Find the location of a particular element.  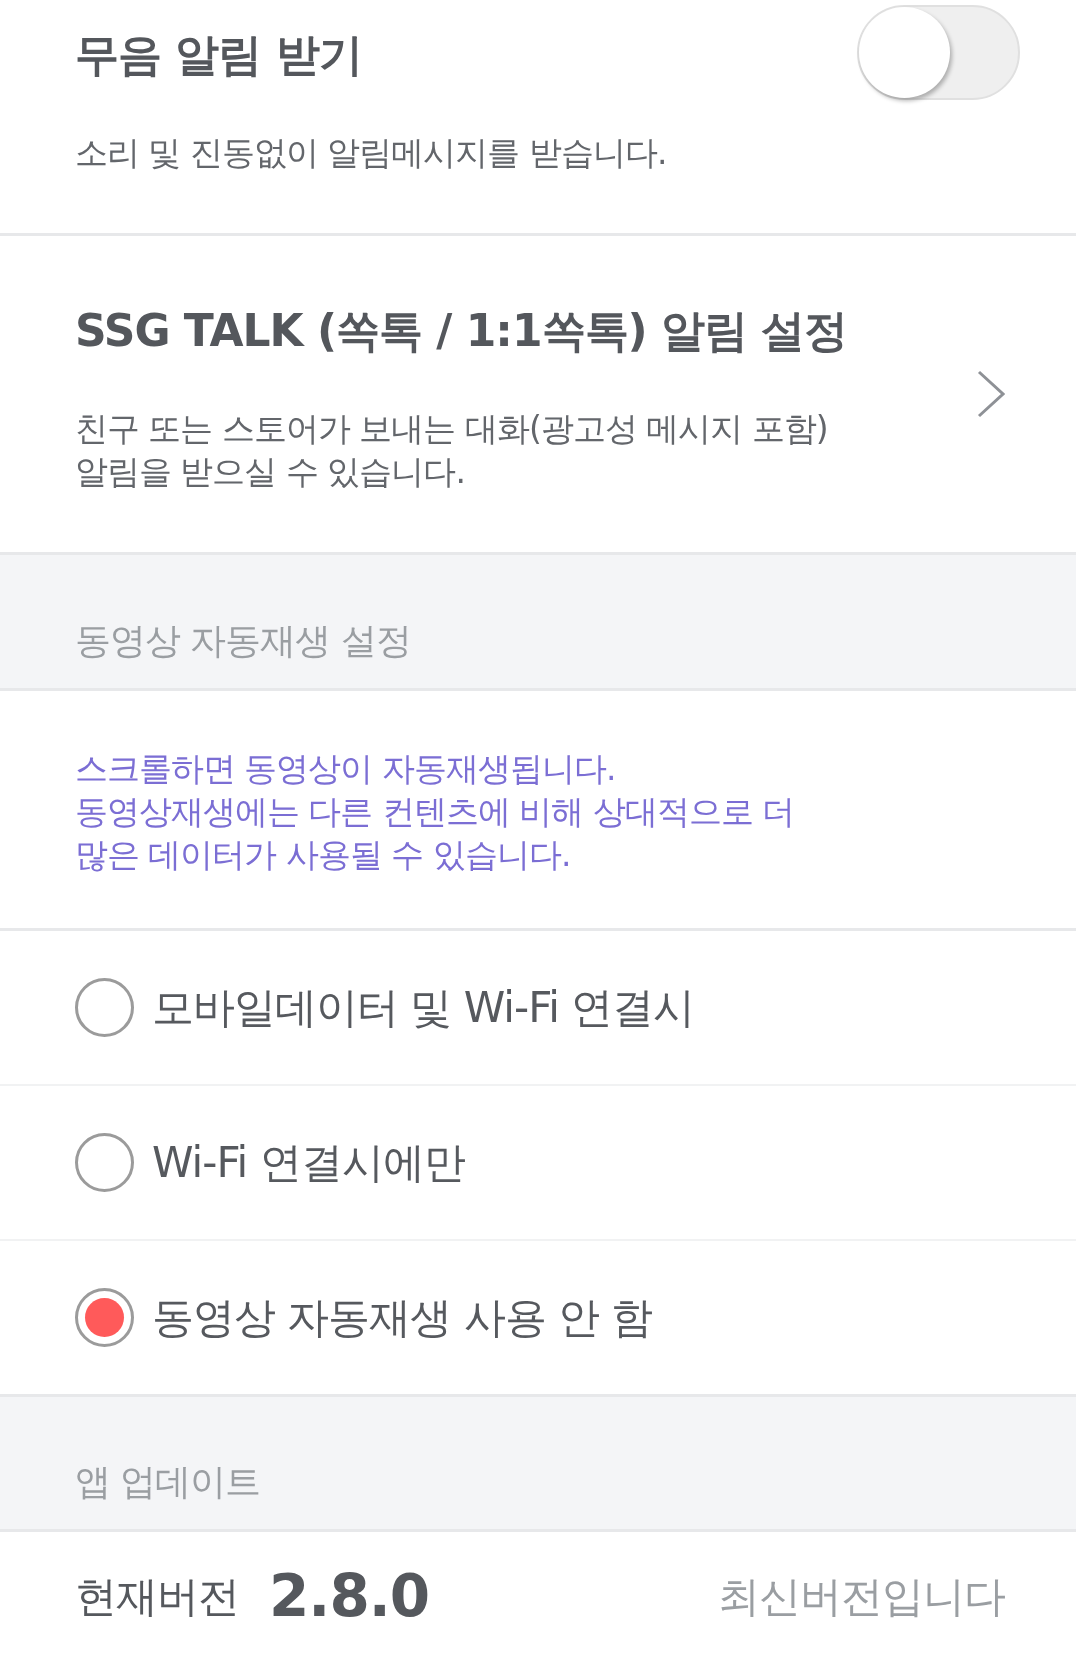

setting-description: 친구 또는 스토어가 보내는 대화(광고성 메시지 포함) 알림을 받으실 수 있습니다. is located at coordinates (452, 450).